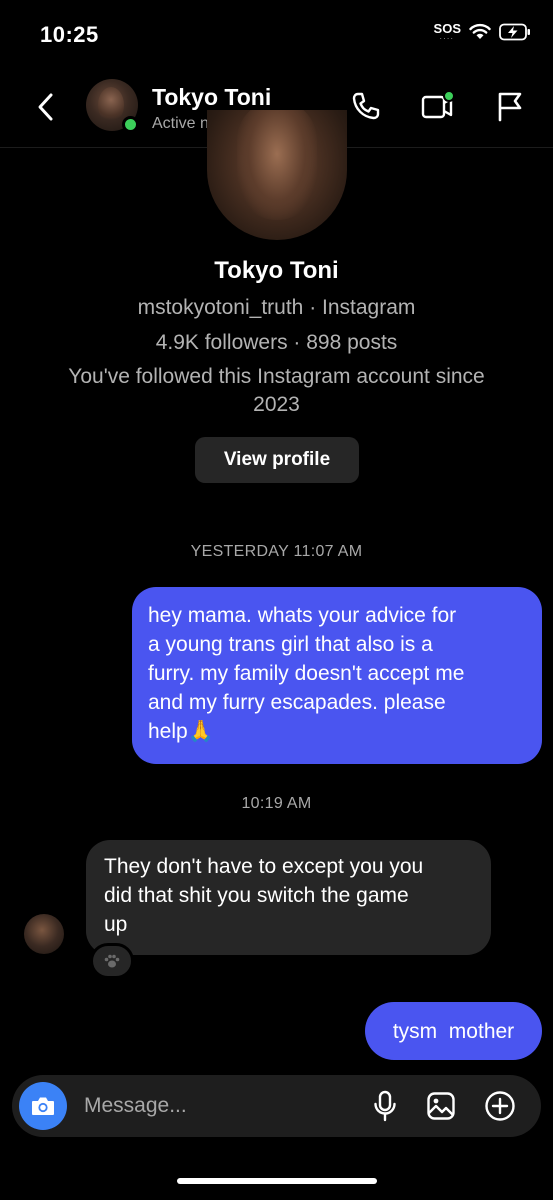 Image resolution: width=553 pixels, height=1200 pixels. I want to click on voice-message-button, so click(385, 1106).